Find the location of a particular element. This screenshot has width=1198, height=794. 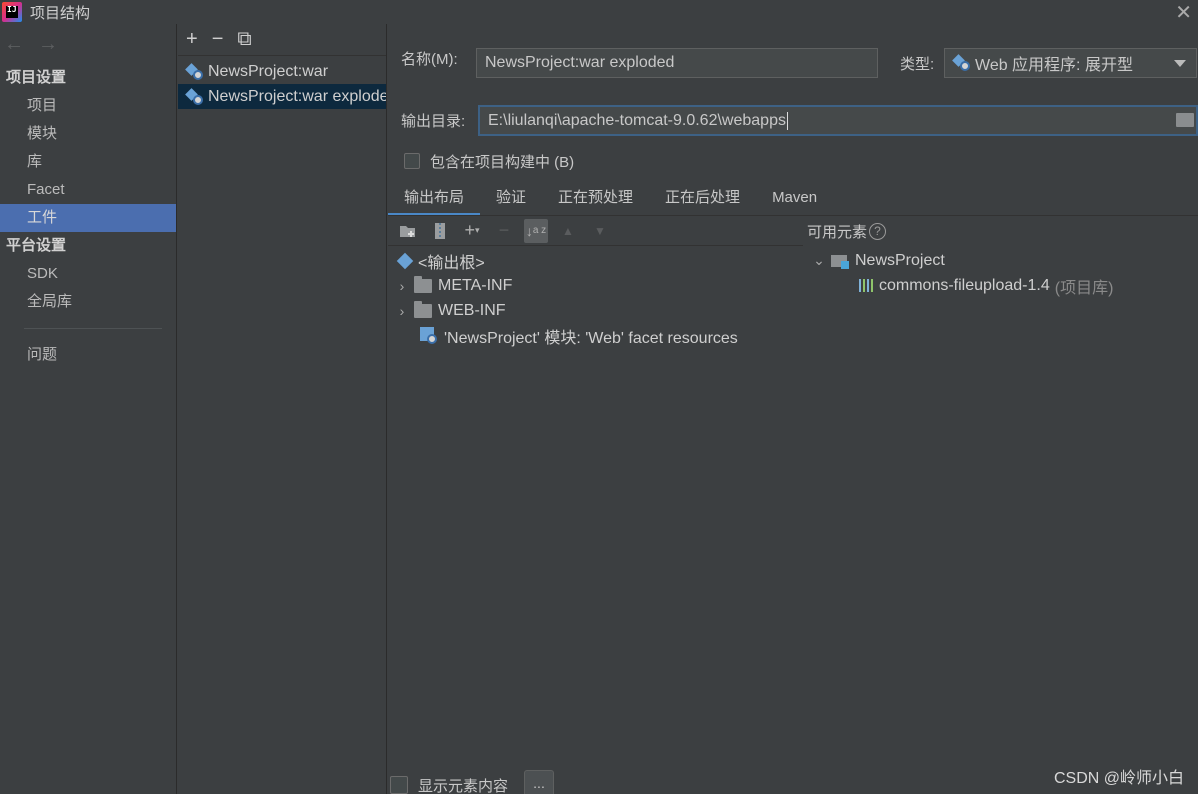

tree-row-web-inf: › WEB-INF is located at coordinates (595, 310).